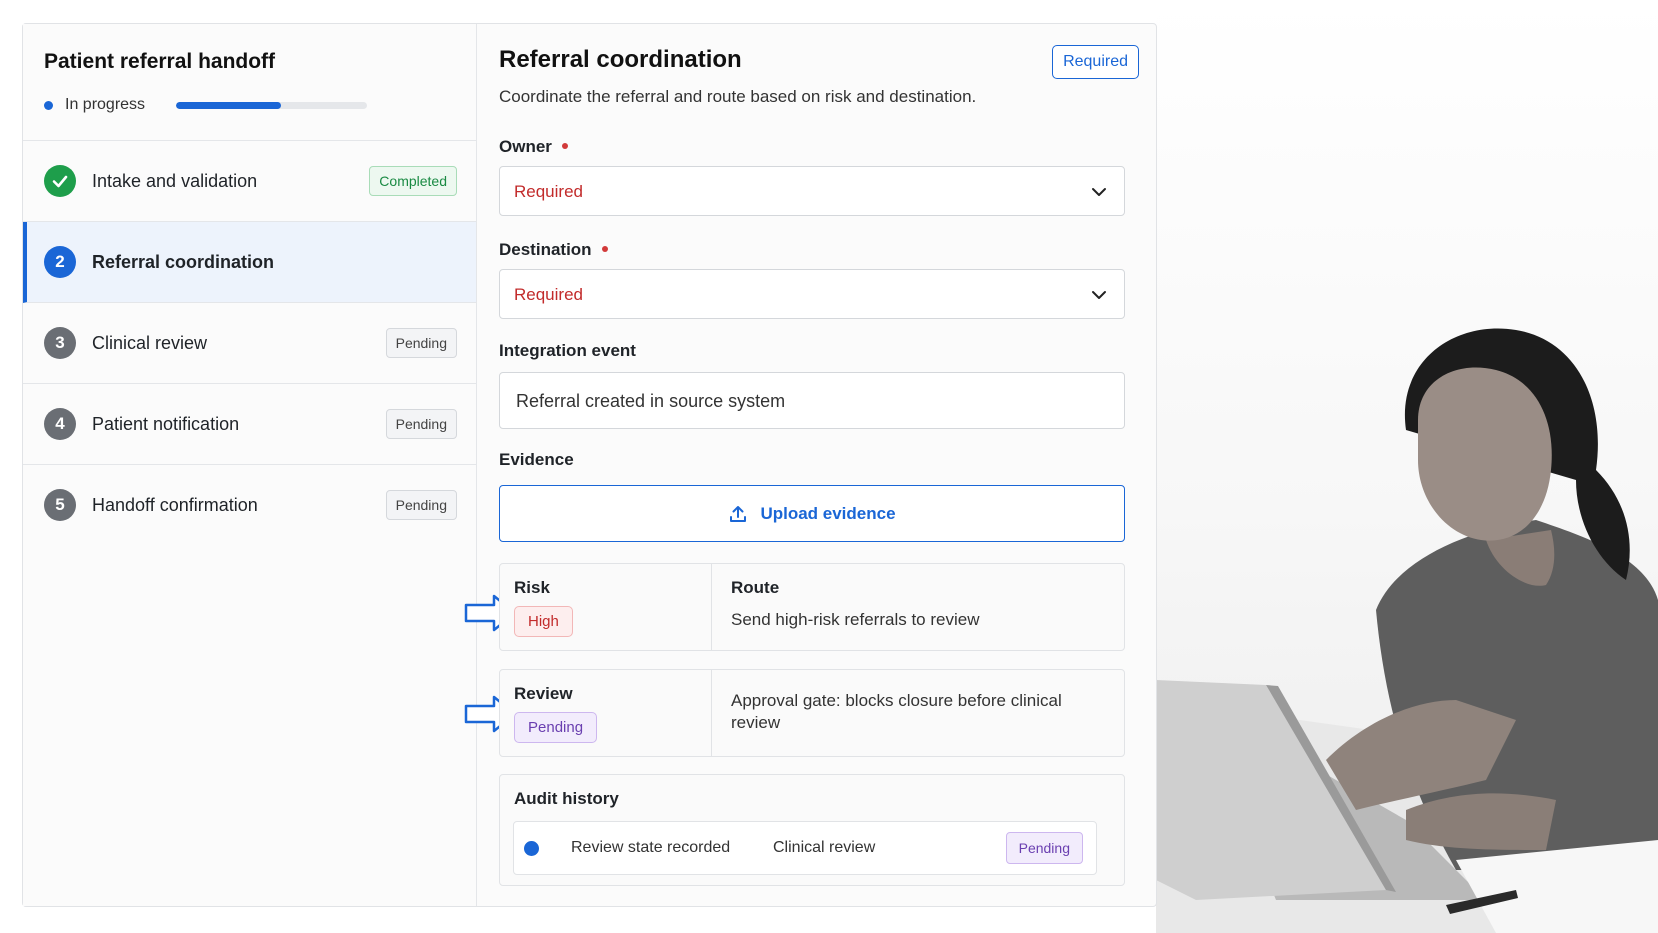 The image size is (1658, 933). I want to click on step-label: Clinical review, so click(150, 342).